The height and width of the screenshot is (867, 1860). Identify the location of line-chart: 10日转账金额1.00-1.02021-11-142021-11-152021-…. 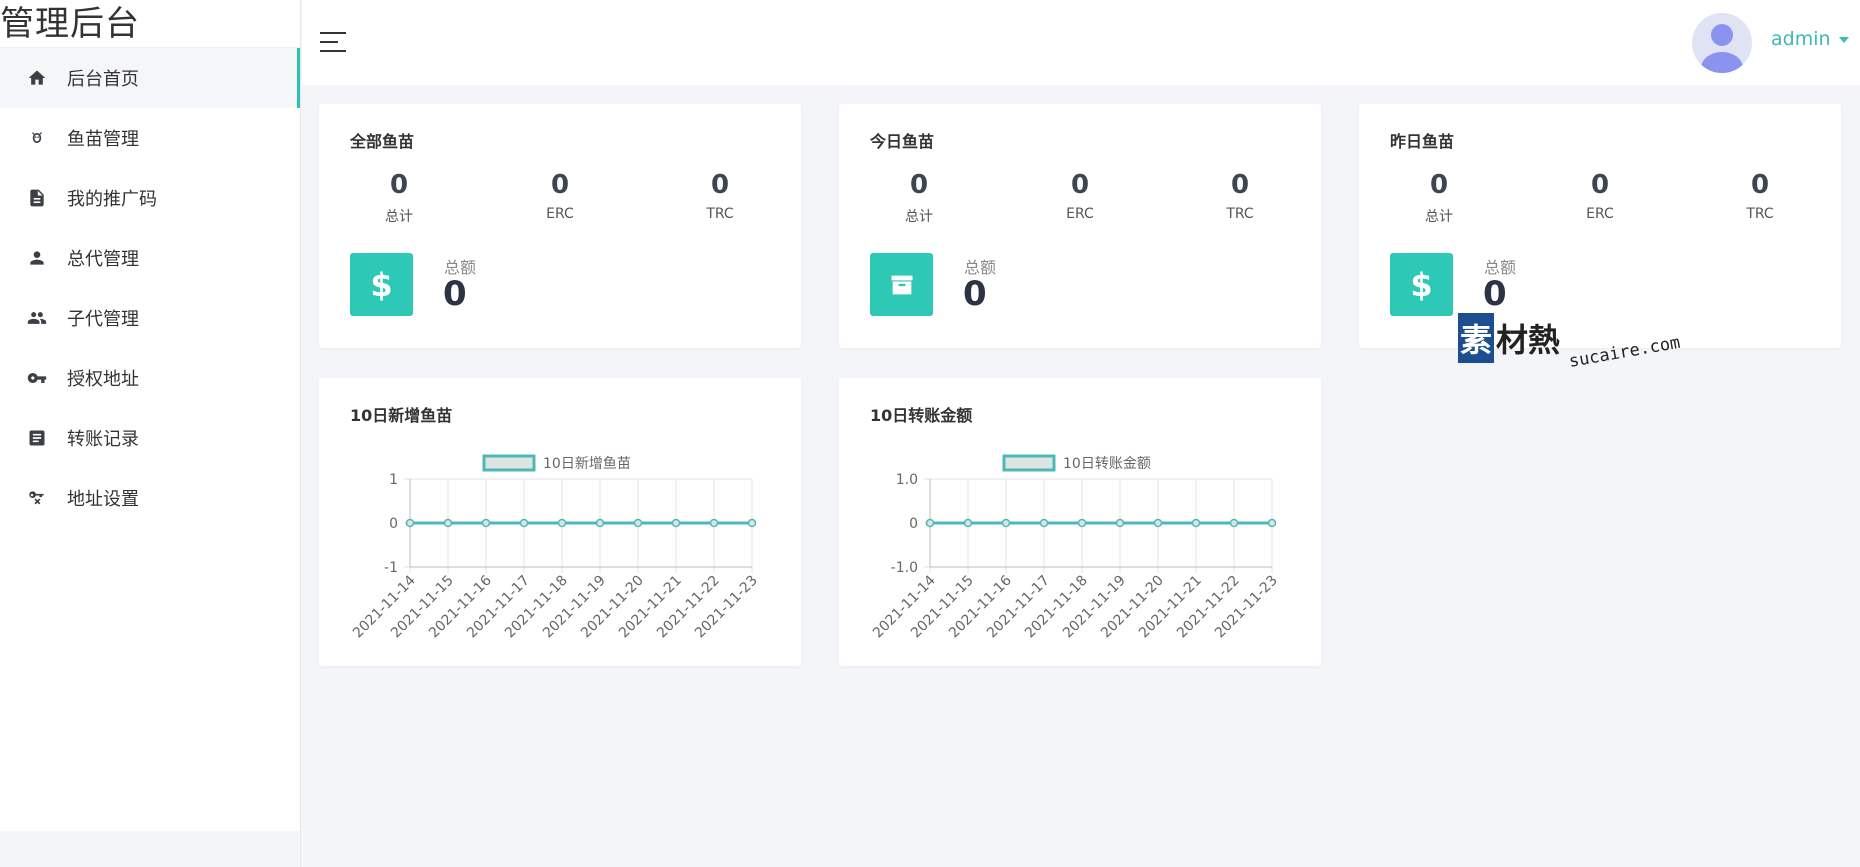
(1075, 547).